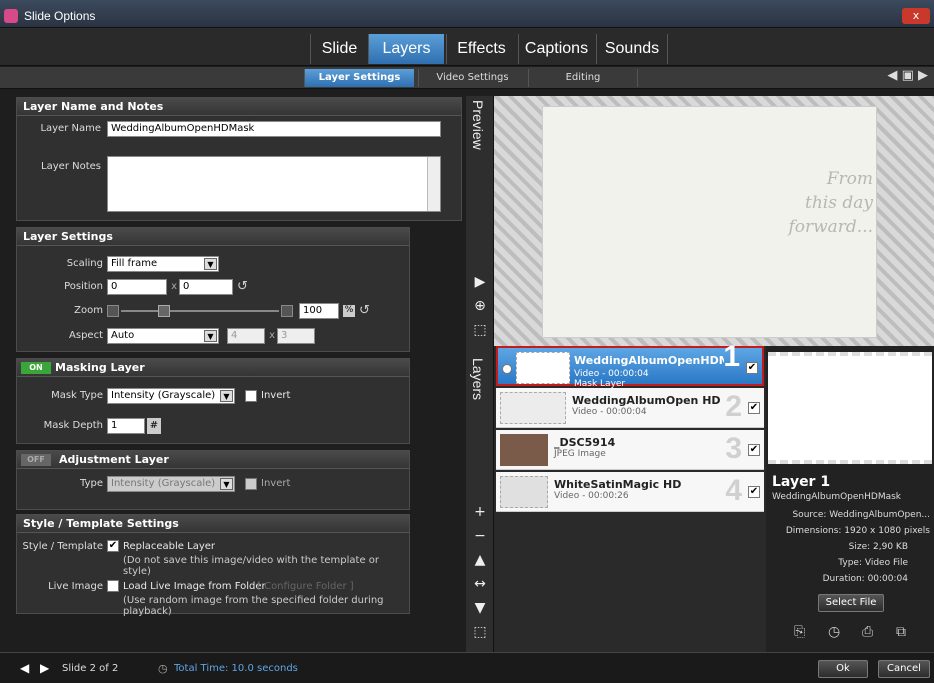  What do you see at coordinates (296, 336) in the screenshot?
I see `aspect-height-input: 3` at bounding box center [296, 336].